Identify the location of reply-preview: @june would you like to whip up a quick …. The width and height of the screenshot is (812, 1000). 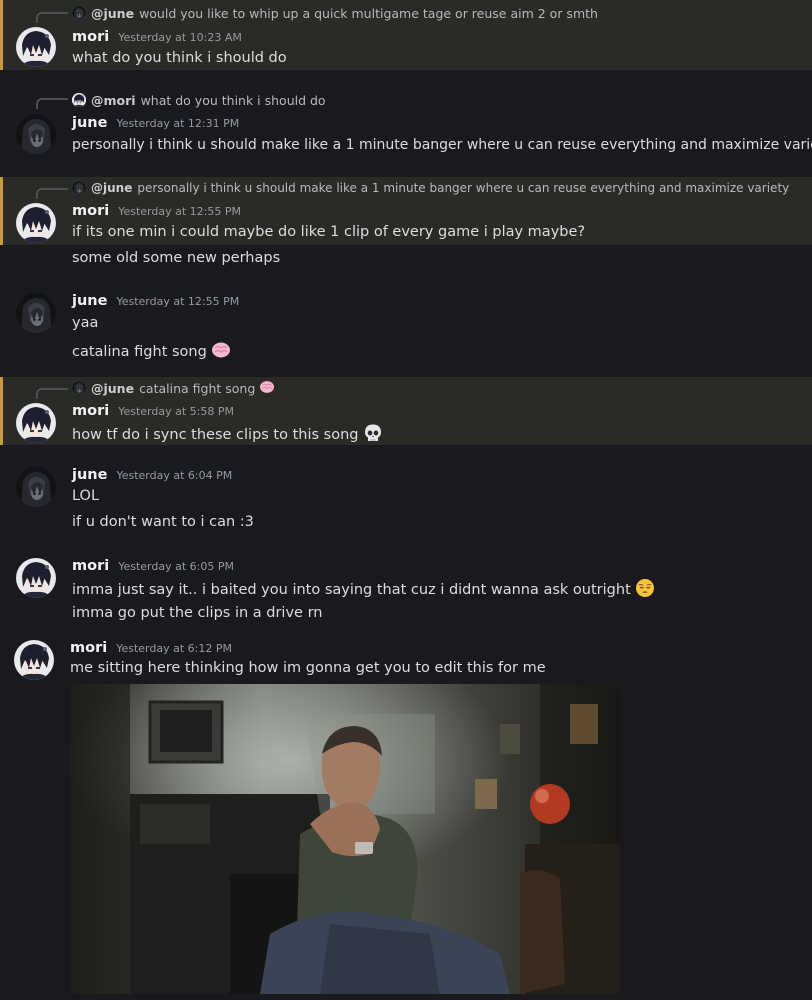
(335, 13).